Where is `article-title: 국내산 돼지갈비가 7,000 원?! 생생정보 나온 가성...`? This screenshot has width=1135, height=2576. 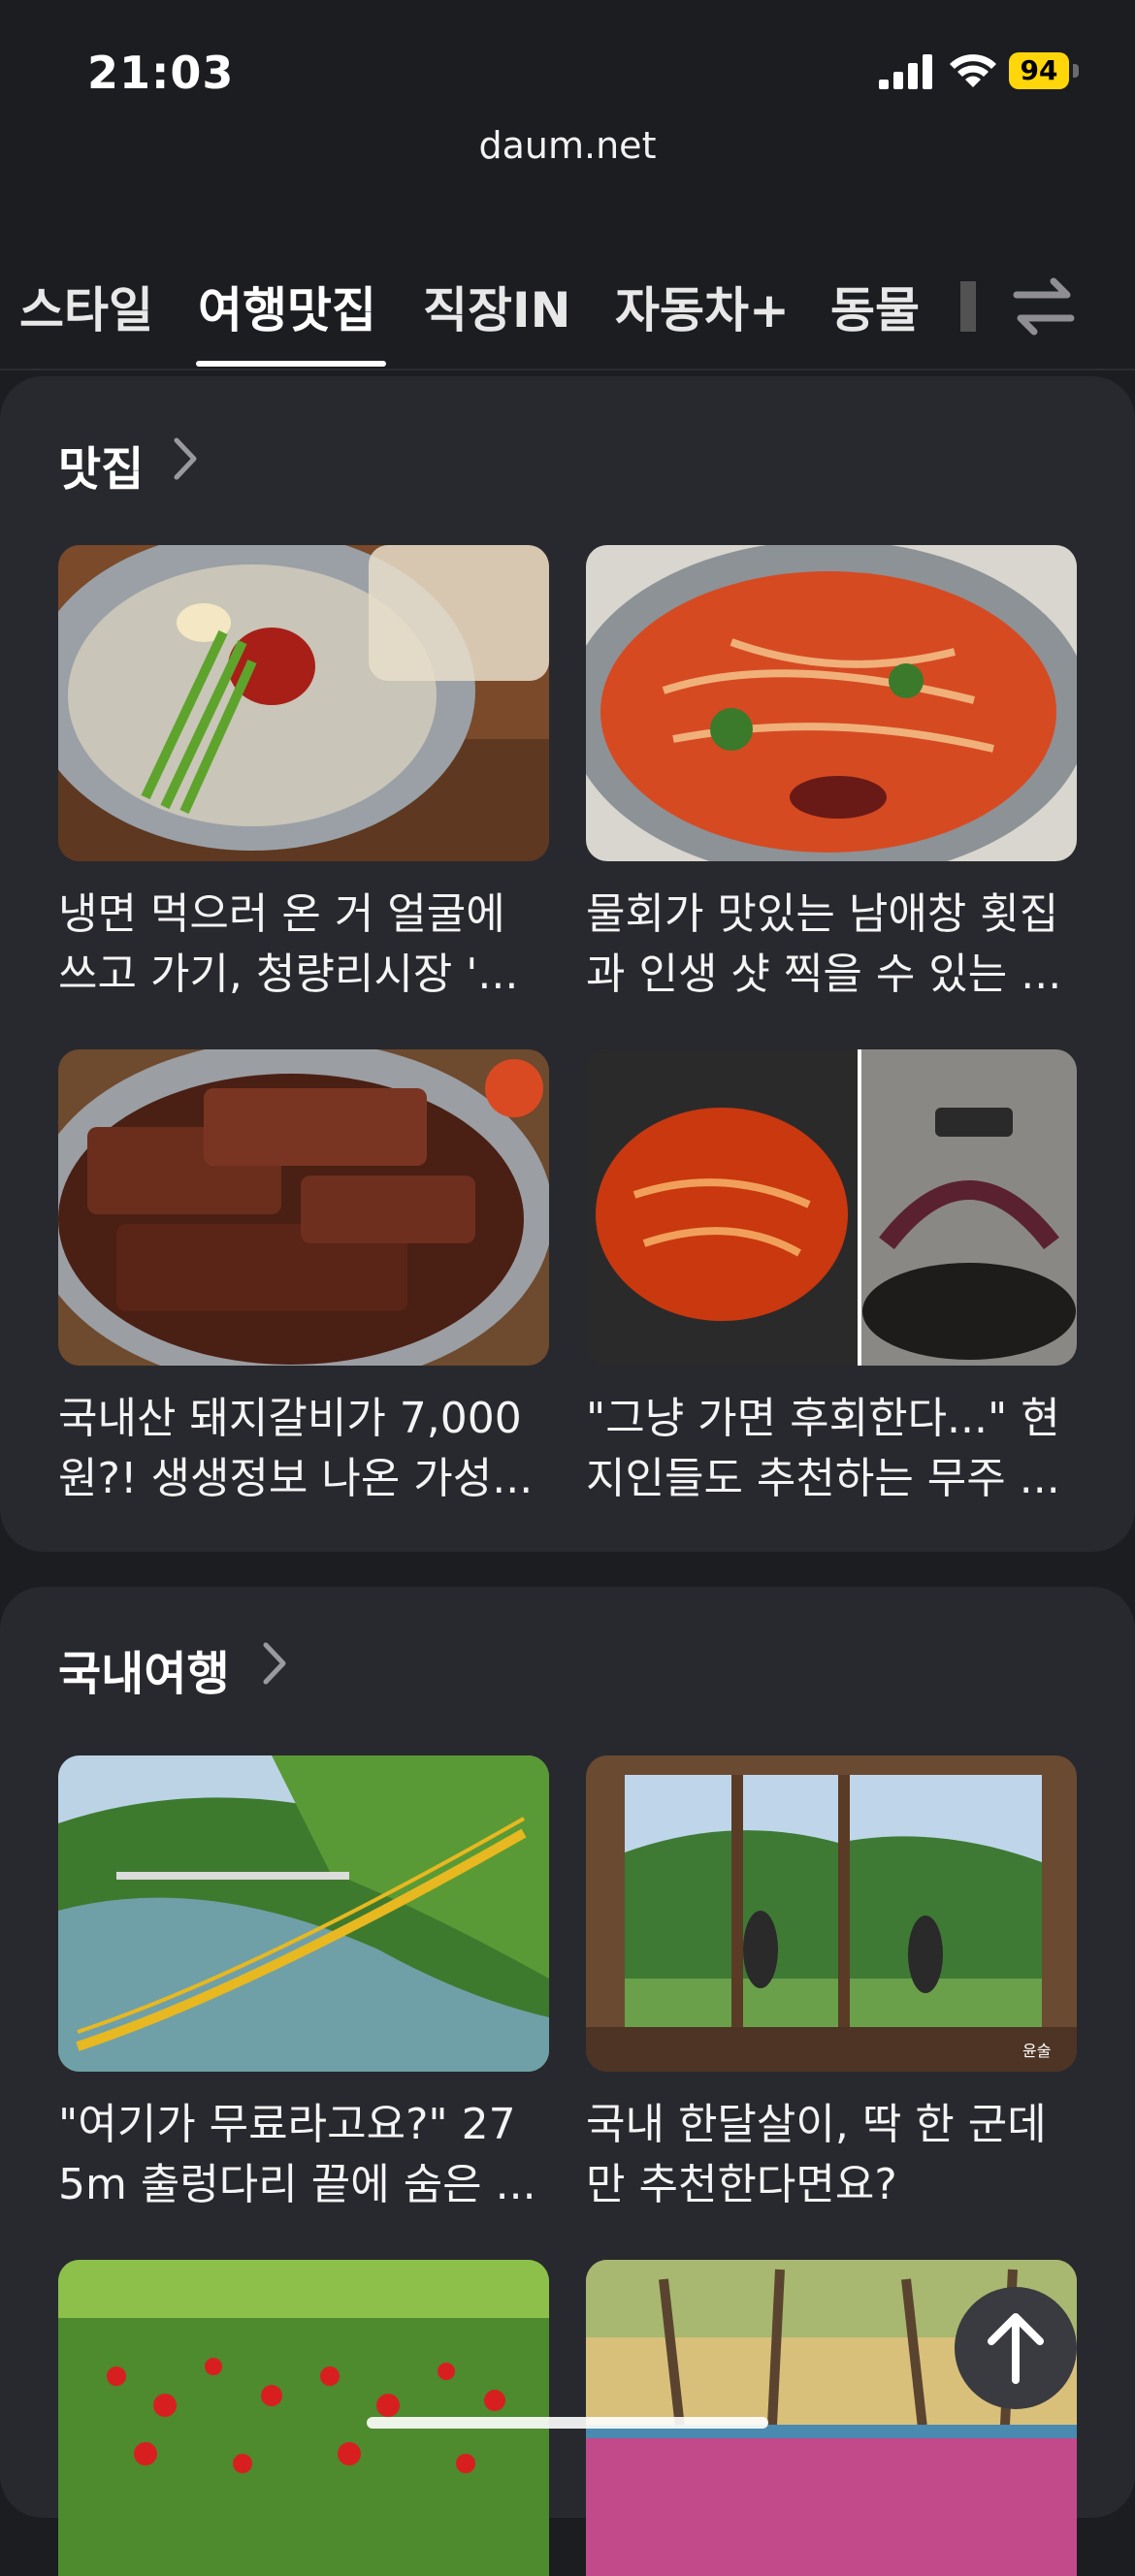 article-title: 국내산 돼지갈비가 7,000 원?! 생생정보 나온 가성... is located at coordinates (310, 1449).